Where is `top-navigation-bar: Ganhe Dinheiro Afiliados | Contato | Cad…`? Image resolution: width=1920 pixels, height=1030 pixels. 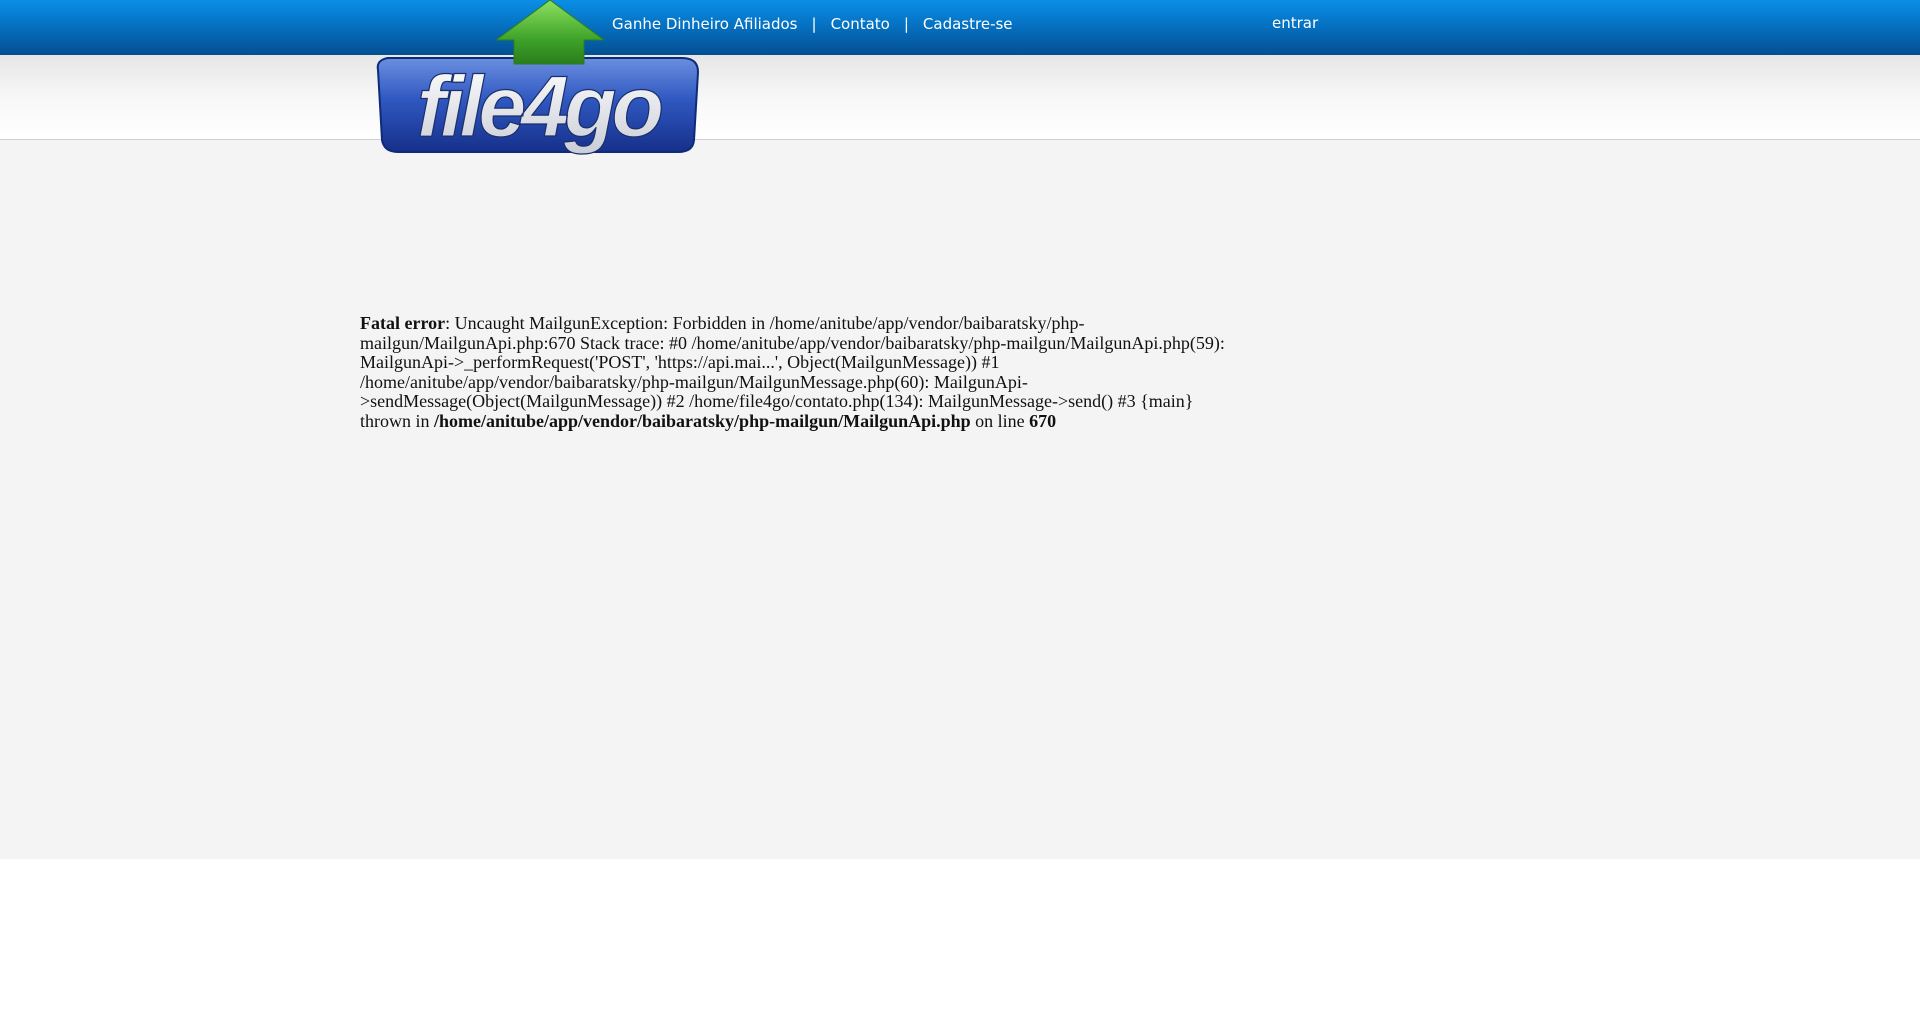 top-navigation-bar: Ganhe Dinheiro Afiliados | Contato | Cad… is located at coordinates (960, 27).